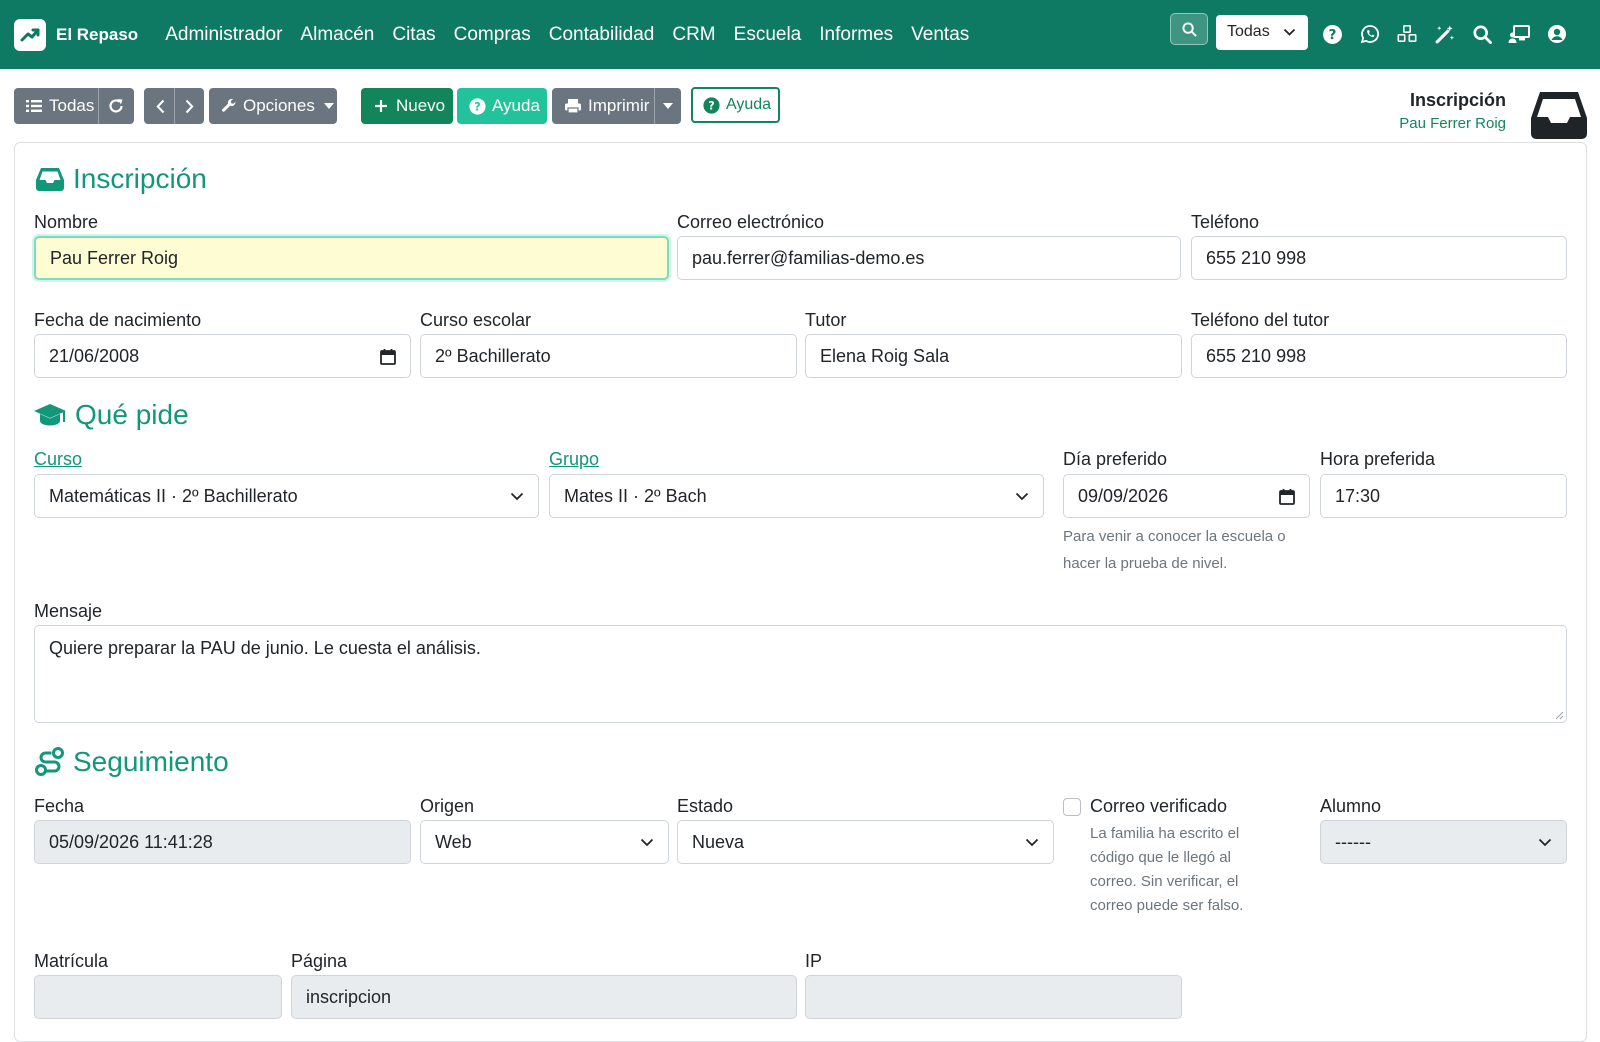 This screenshot has height=1042, width=1600. I want to click on fecha-readonly-field: 05/09/2026 11:41:28, so click(222, 842).